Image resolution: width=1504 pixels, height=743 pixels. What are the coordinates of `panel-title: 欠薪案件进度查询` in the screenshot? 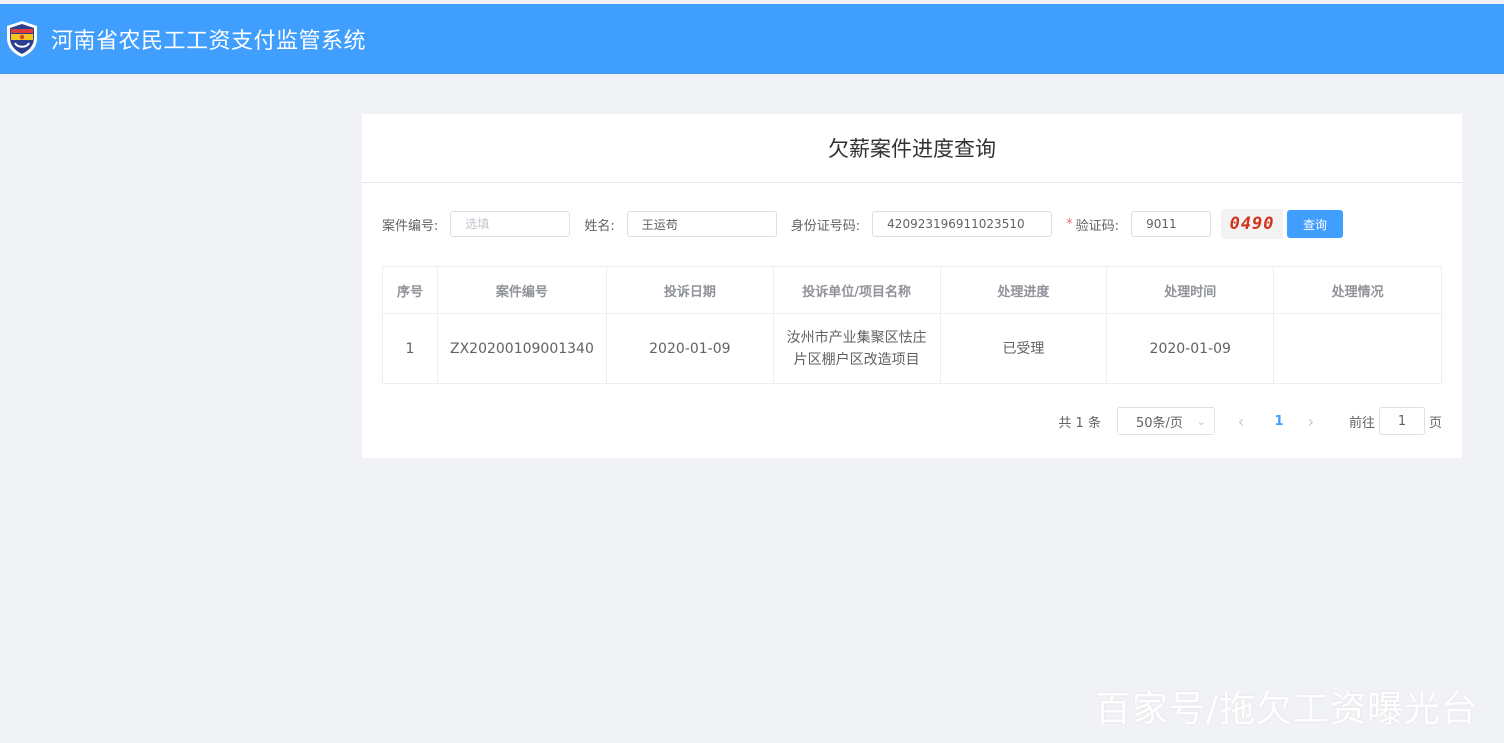 It's located at (912, 149).